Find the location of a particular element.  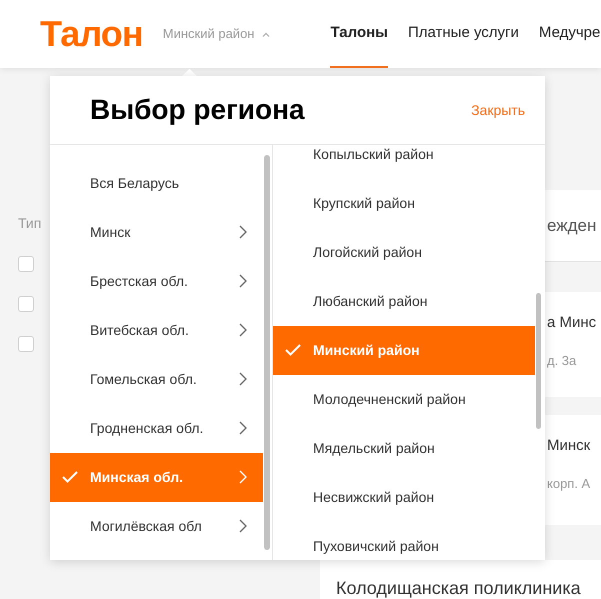

search-text: ежден is located at coordinates (571, 225).